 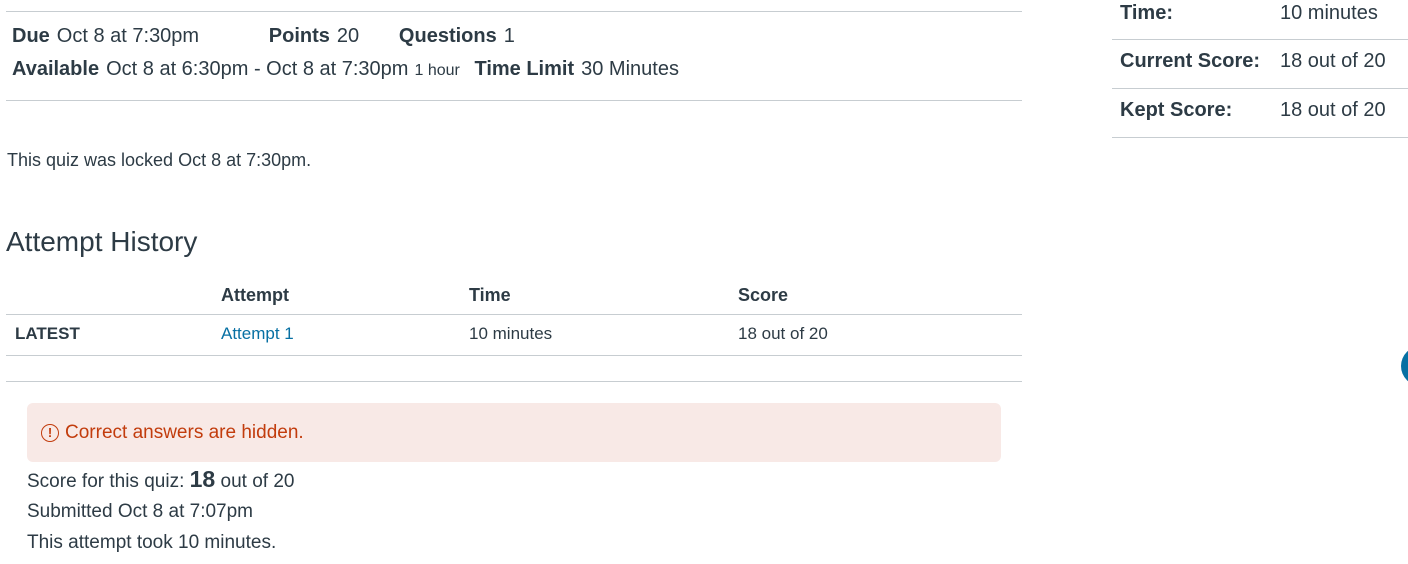 What do you see at coordinates (1404, 366) in the screenshot?
I see `floating-action-button` at bounding box center [1404, 366].